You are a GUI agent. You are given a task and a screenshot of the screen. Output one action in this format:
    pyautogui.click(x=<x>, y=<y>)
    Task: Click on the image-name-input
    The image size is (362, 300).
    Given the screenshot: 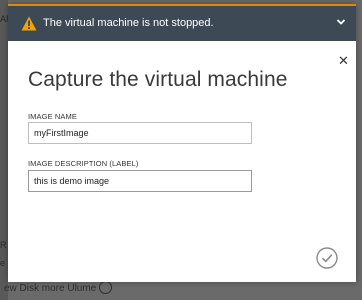 What is the action you would take?
    pyautogui.click(x=140, y=133)
    